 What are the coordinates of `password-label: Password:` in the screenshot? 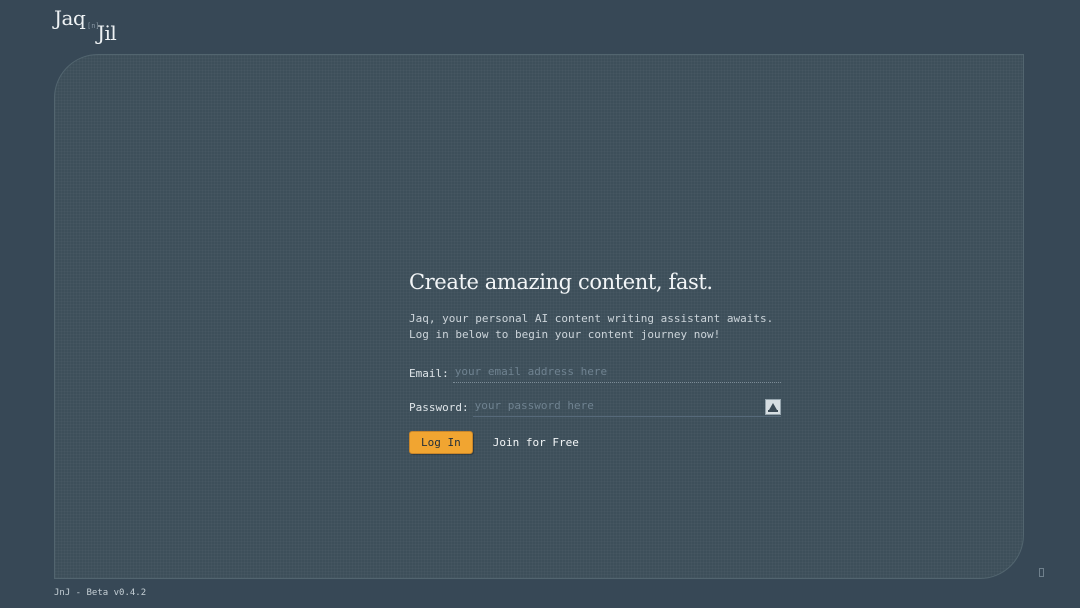 It's located at (439, 407).